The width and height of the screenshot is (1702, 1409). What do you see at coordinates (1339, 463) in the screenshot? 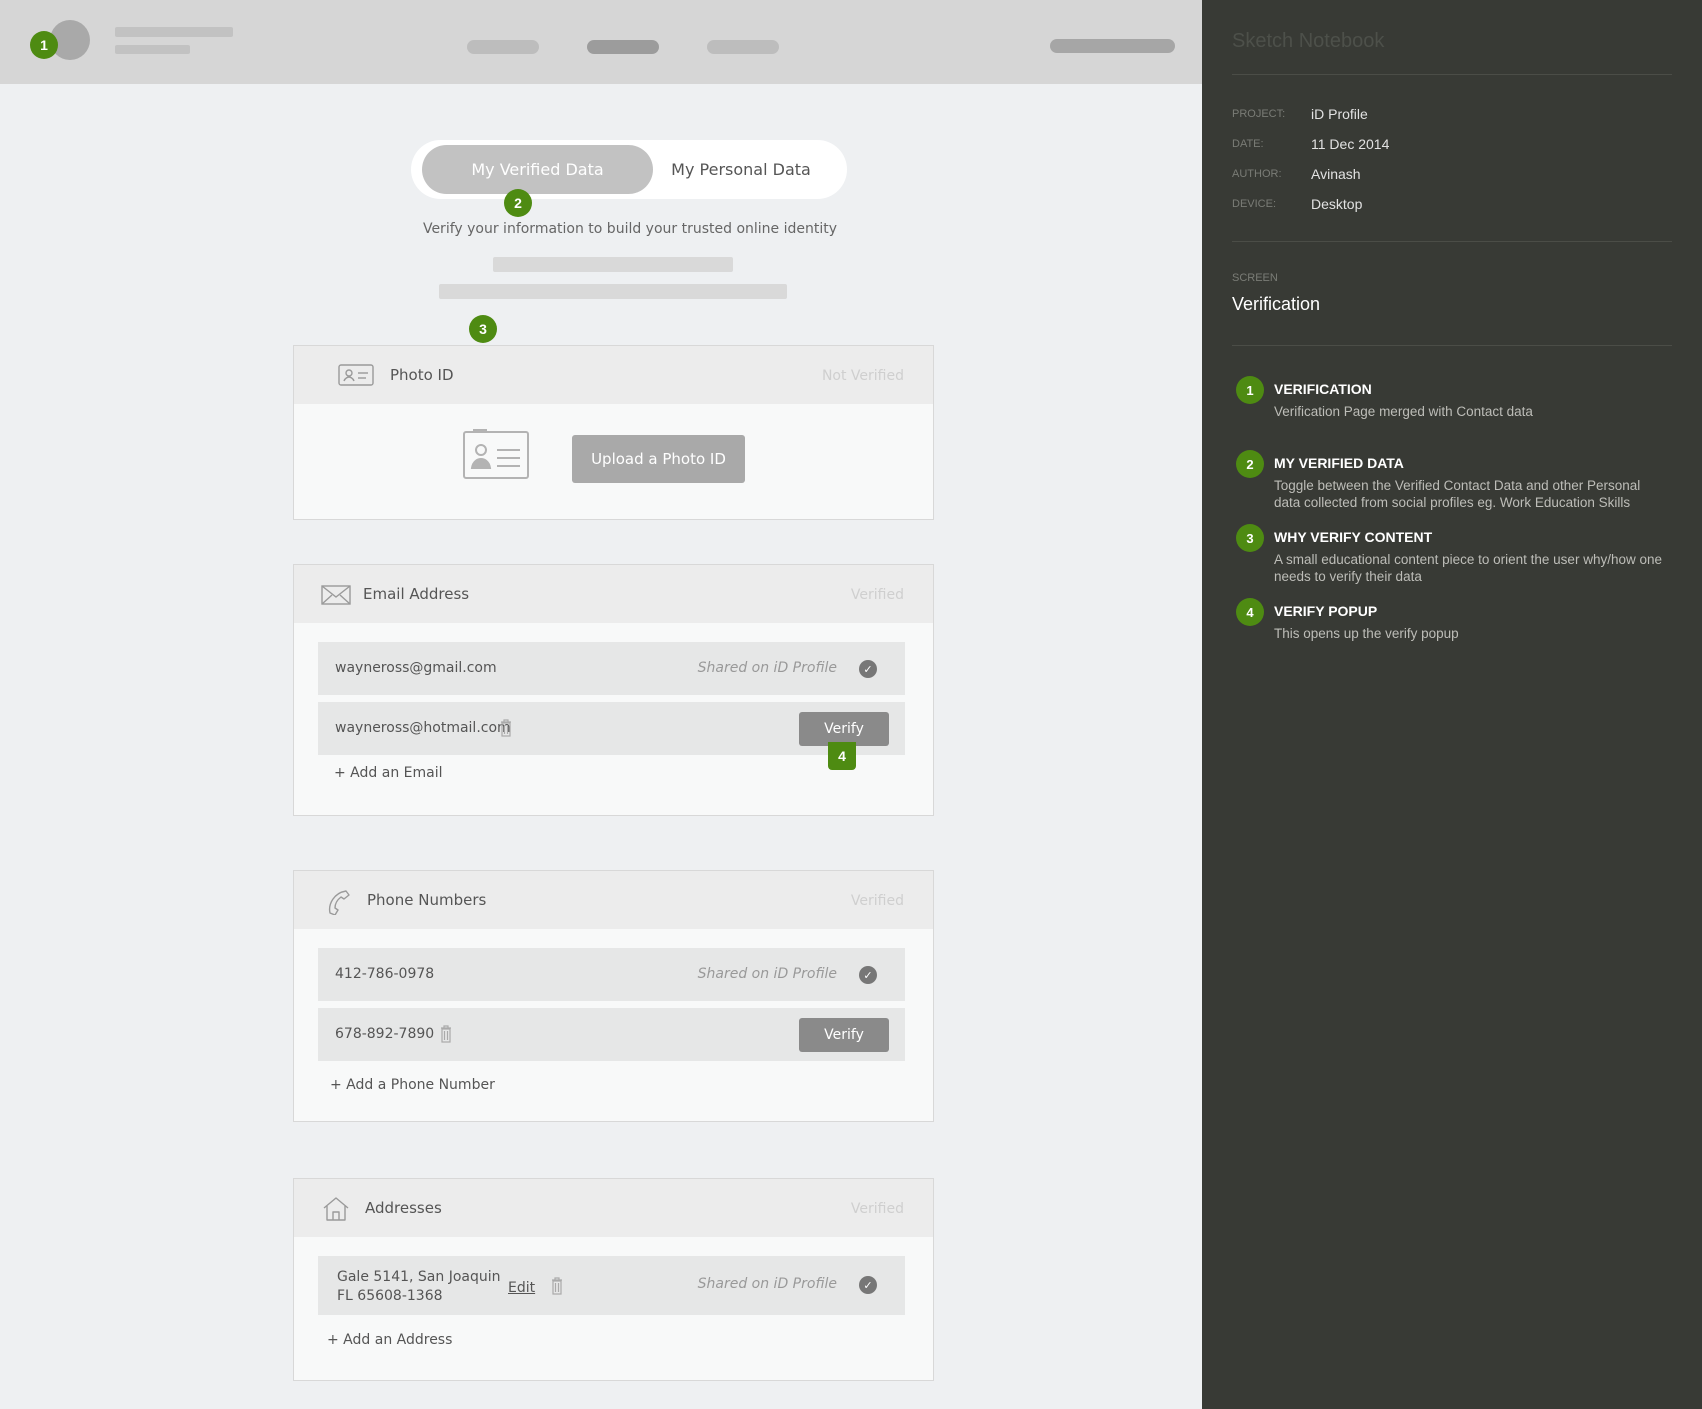
I see `note-title: MY VERIFIED DATA` at bounding box center [1339, 463].